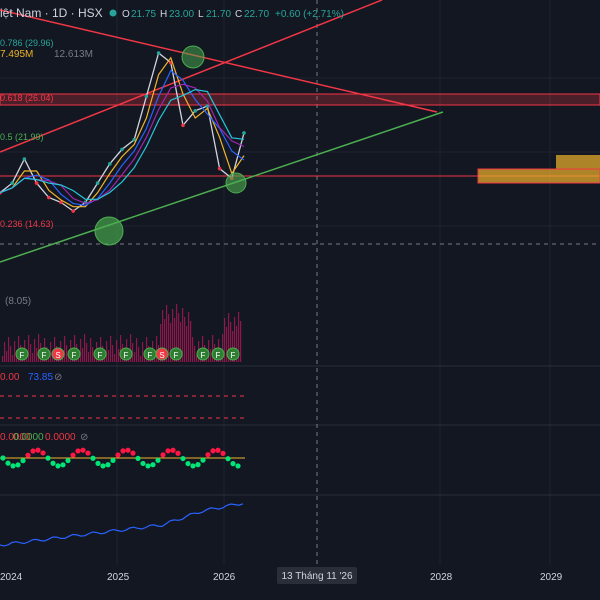 This screenshot has width=600, height=600. What do you see at coordinates (309, 14) in the screenshot?
I see `price-change: +0.60 (+2.71%)` at bounding box center [309, 14].